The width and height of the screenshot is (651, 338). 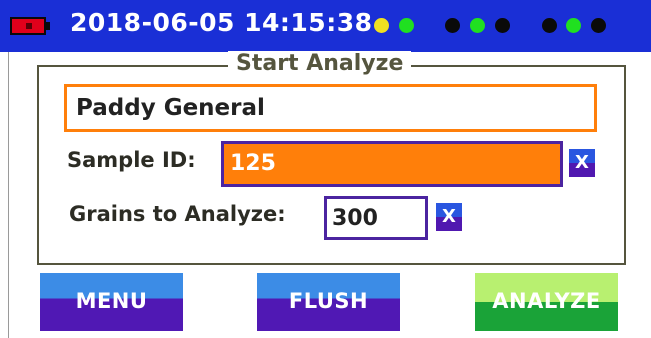 I want to click on grains-label: Grains to Analyze:, so click(x=177, y=214).